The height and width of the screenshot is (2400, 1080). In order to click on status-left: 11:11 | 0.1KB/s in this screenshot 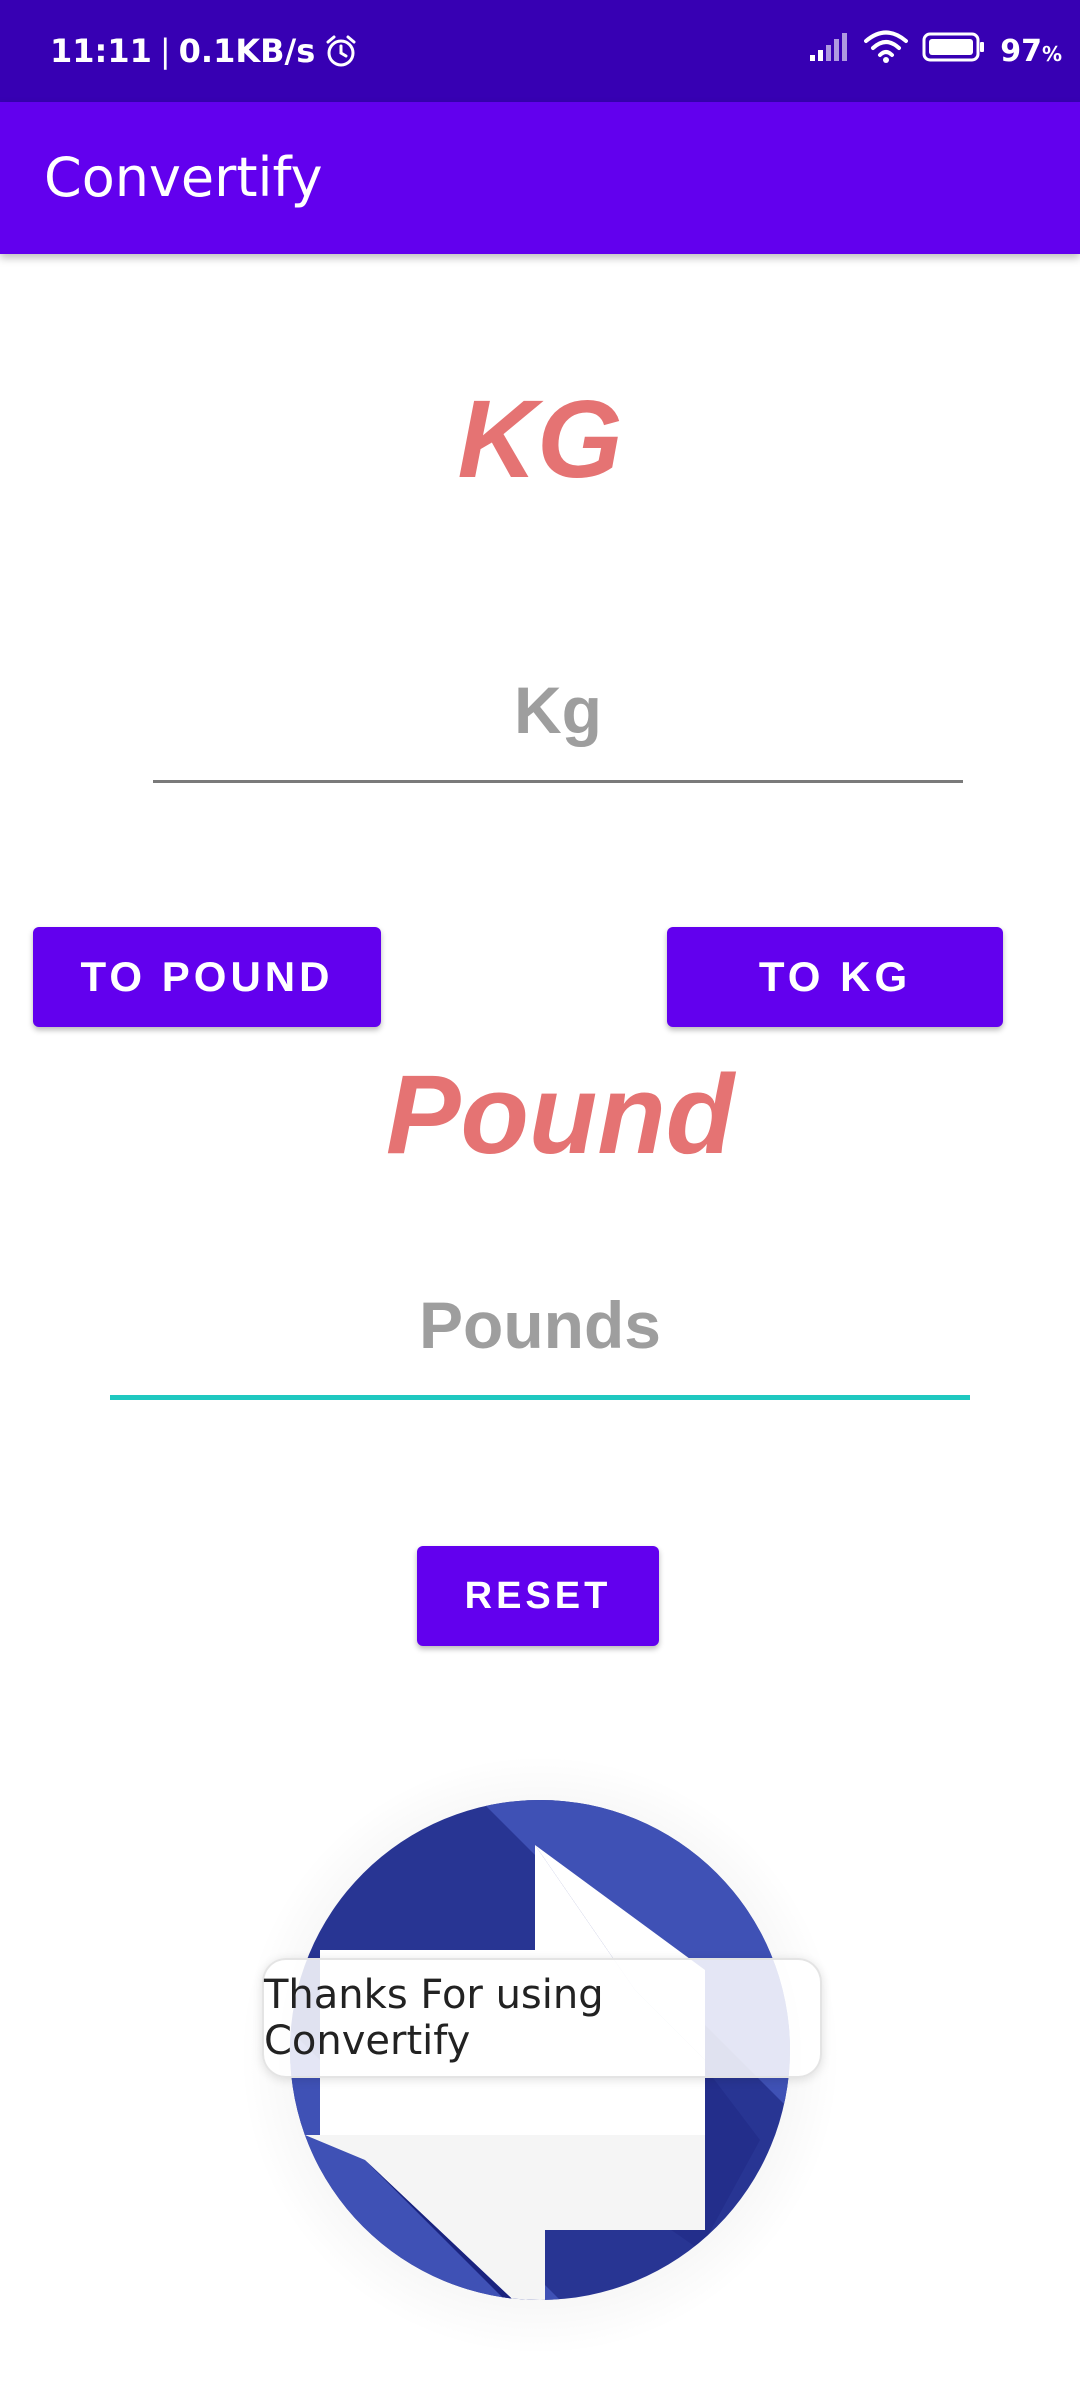, I will do `click(204, 51)`.